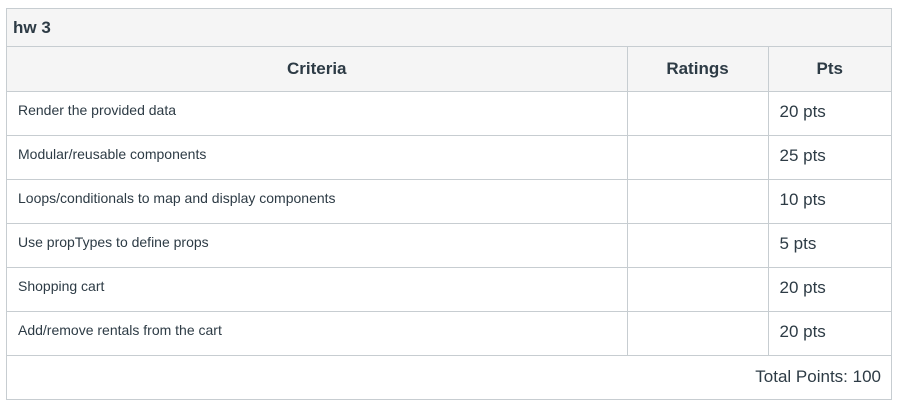 Image resolution: width=902 pixels, height=408 pixels. What do you see at coordinates (317, 245) in the screenshot?
I see `criterion-cell: Use propTypes to define props` at bounding box center [317, 245].